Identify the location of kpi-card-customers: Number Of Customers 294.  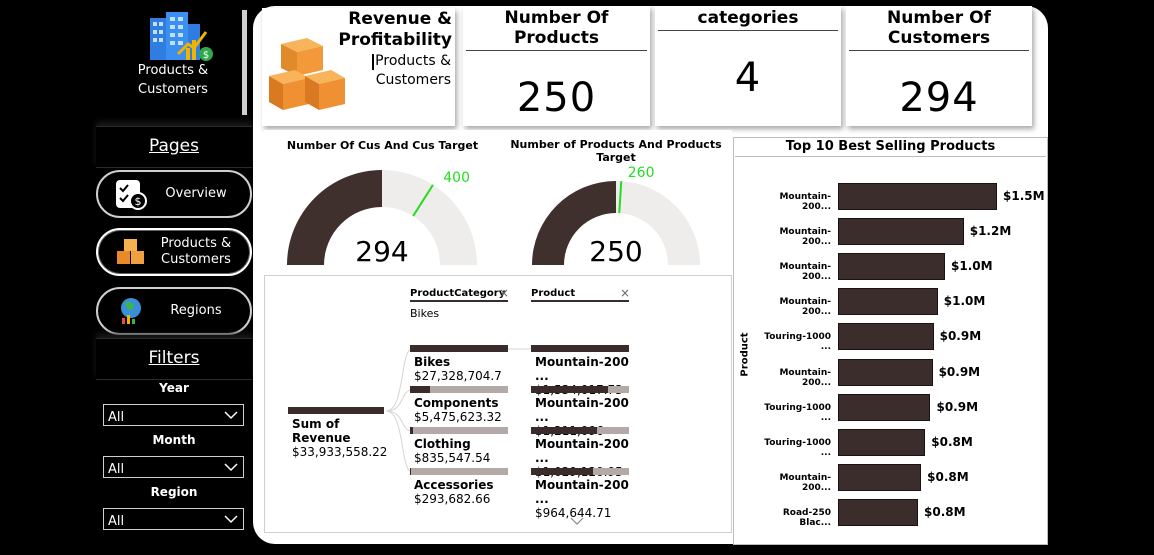
(939, 66).